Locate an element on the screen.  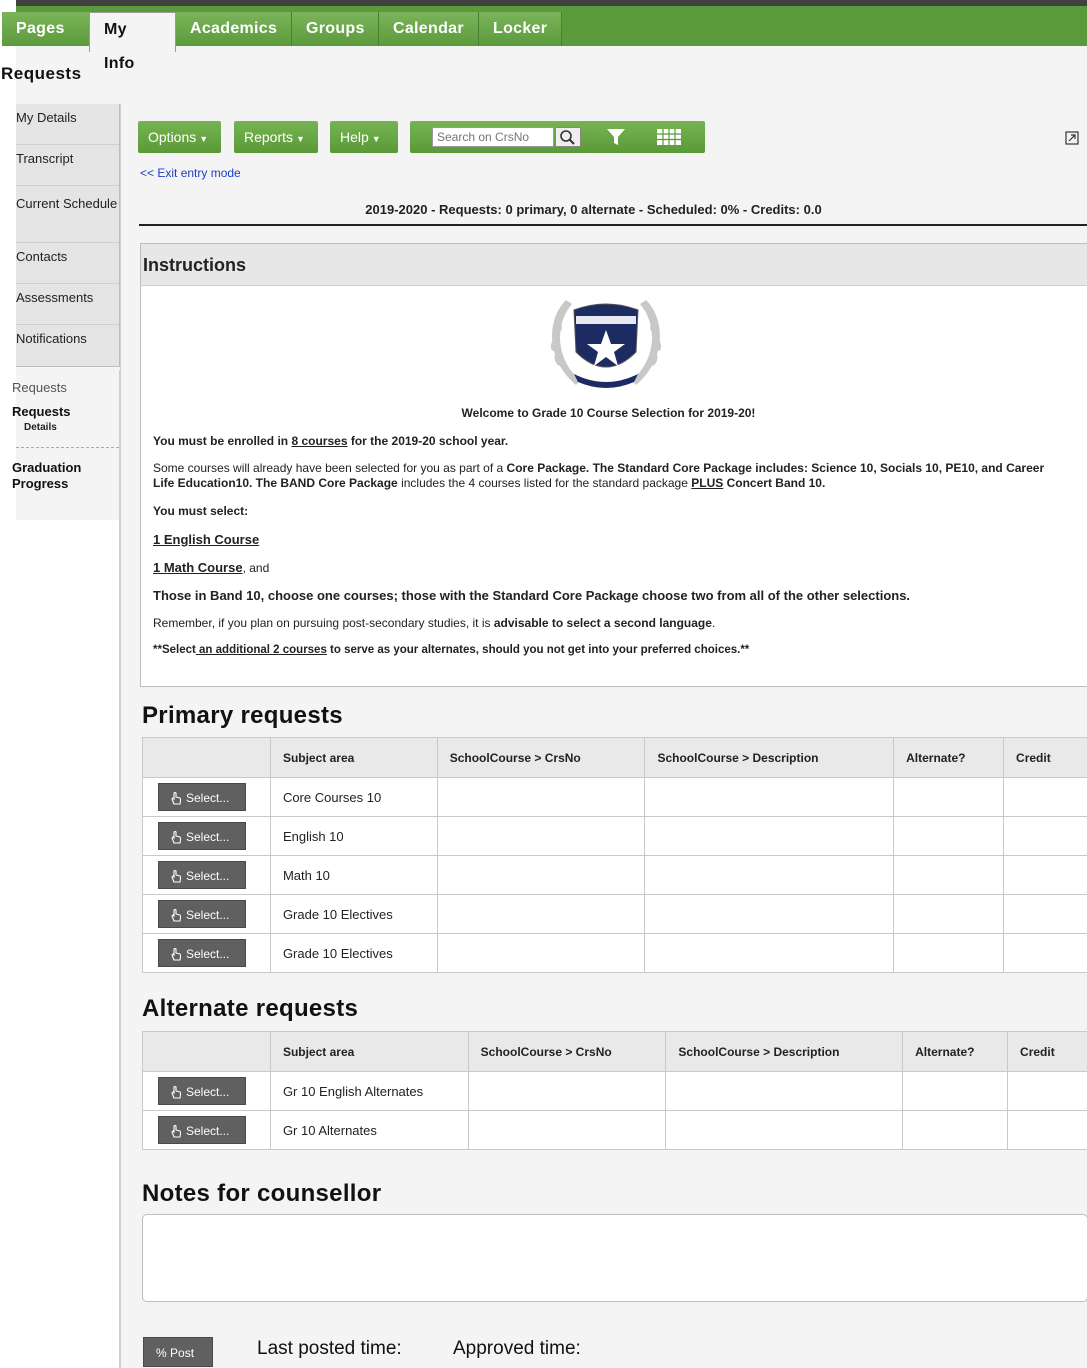
table-row: Select... Math 10 is located at coordinates (614, 875).